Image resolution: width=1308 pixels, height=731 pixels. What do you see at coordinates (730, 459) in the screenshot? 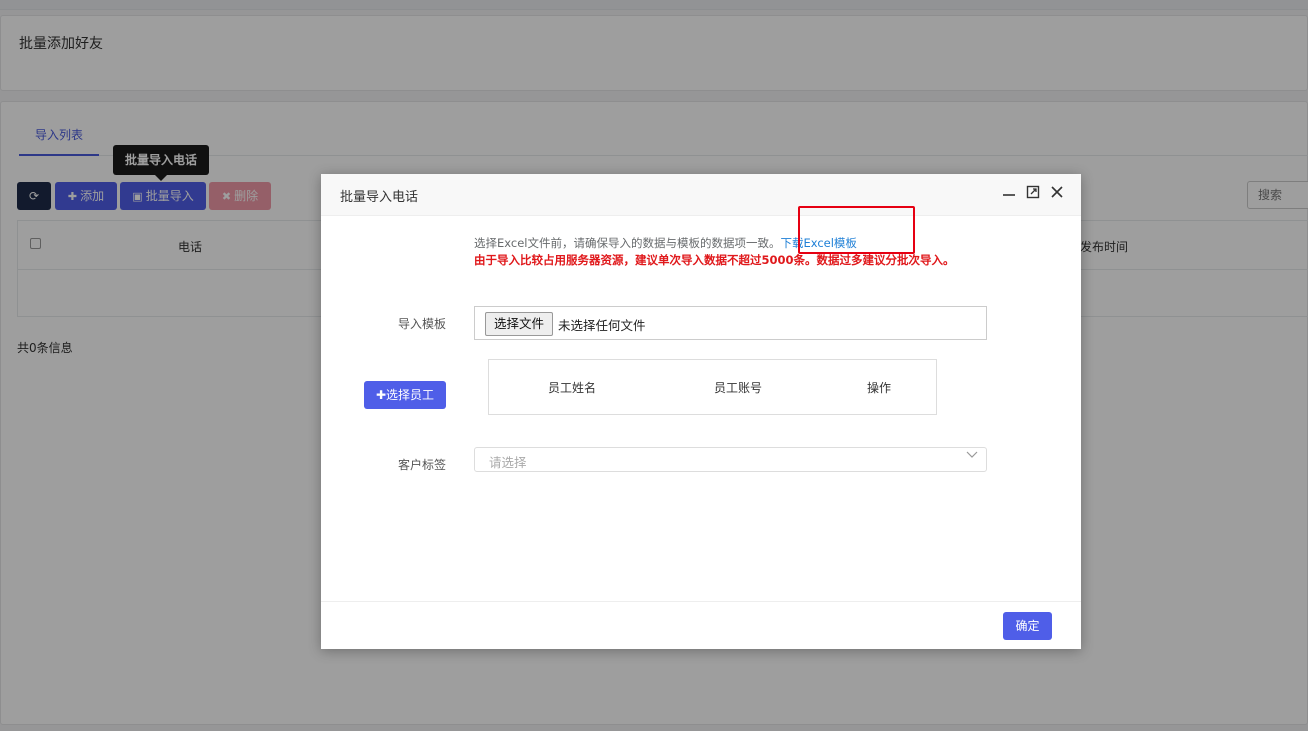
I see `customer-tag-select: 请选择` at bounding box center [730, 459].